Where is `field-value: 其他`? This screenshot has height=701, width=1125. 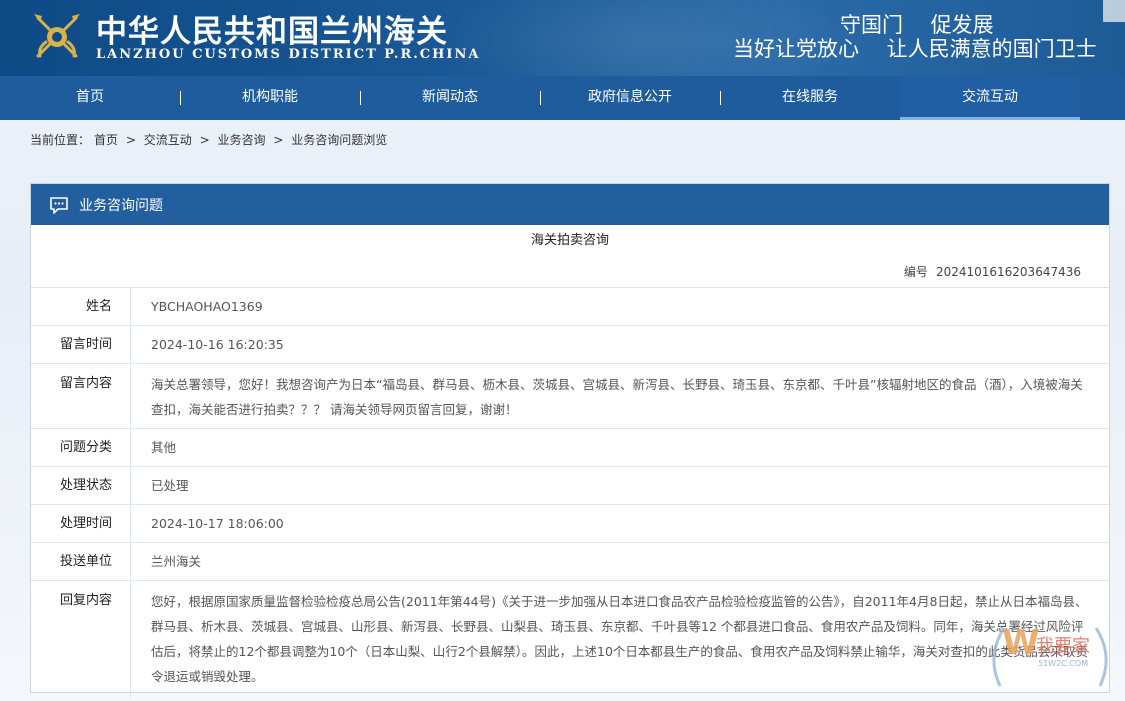
field-value: 其他 is located at coordinates (164, 447).